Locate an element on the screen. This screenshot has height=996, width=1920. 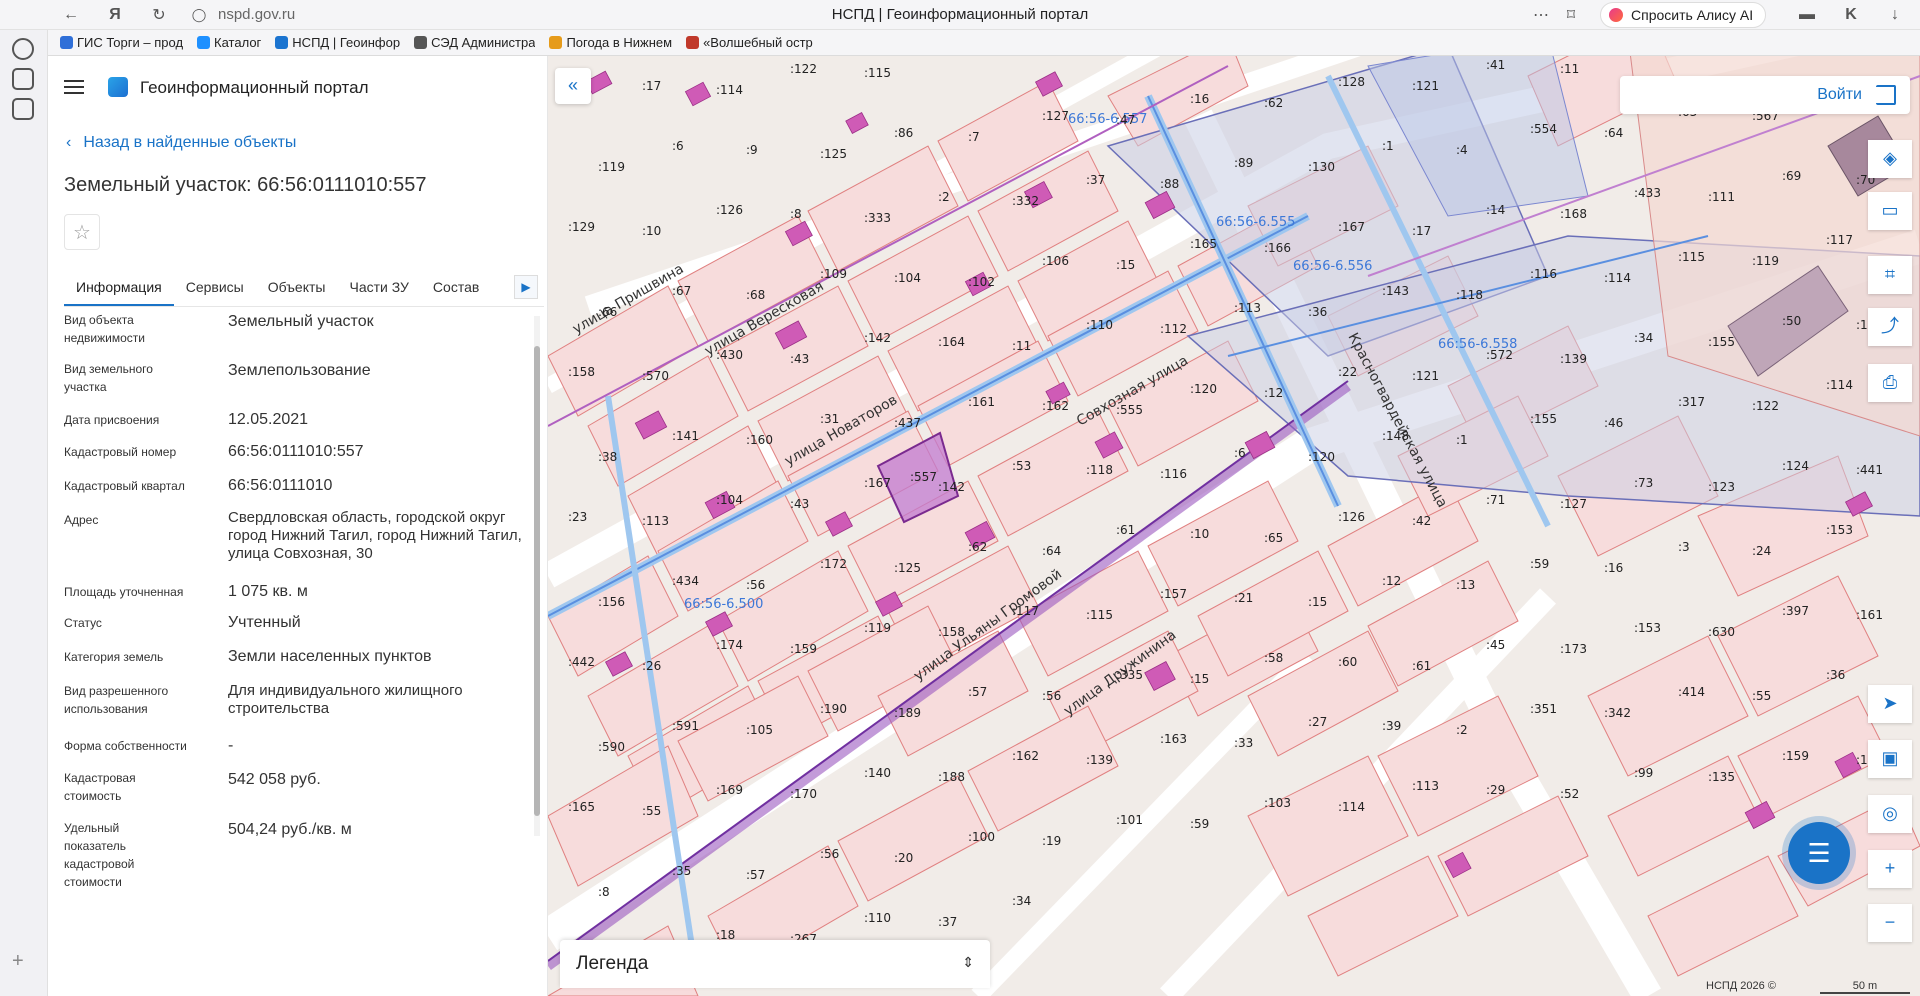
minimap-icon: ▣ is located at coordinates (1890, 759).